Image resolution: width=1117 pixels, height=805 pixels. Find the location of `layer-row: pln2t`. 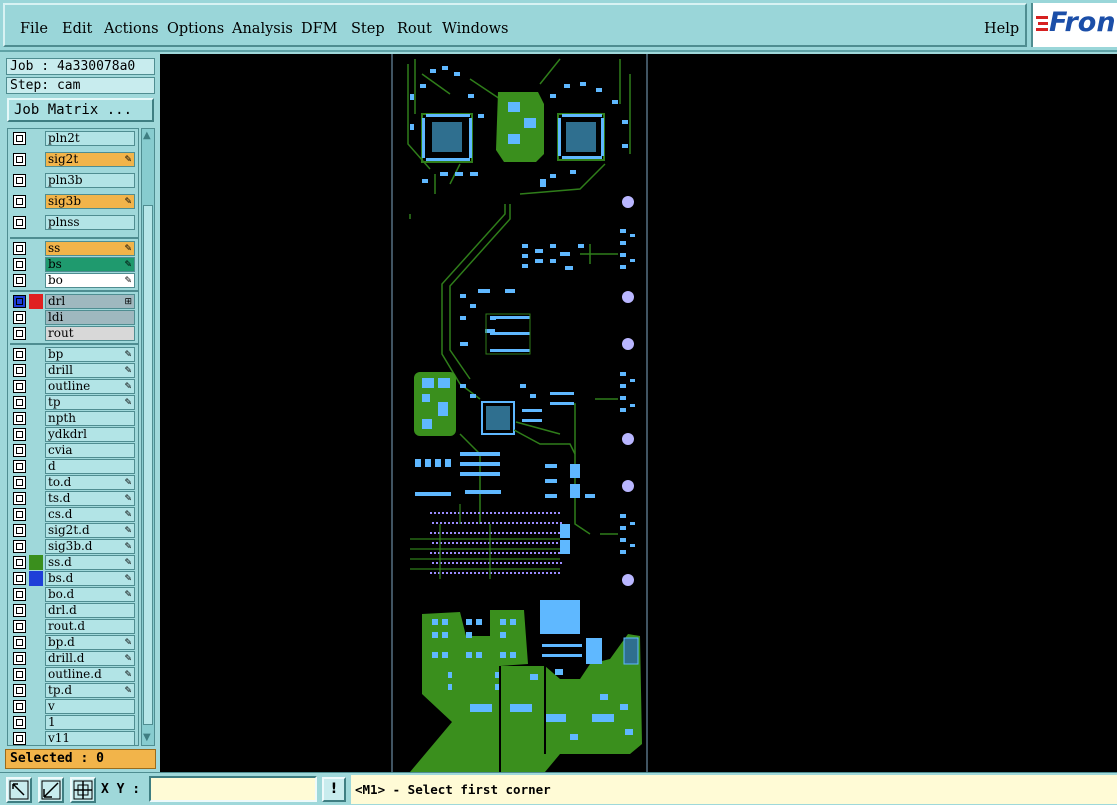

layer-row: pln2t is located at coordinates (74, 138).